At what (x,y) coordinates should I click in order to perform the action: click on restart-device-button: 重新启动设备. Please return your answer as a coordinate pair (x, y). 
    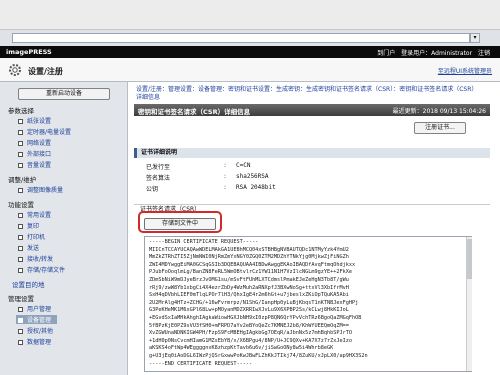
    Looking at the image, I should click on (64, 94).